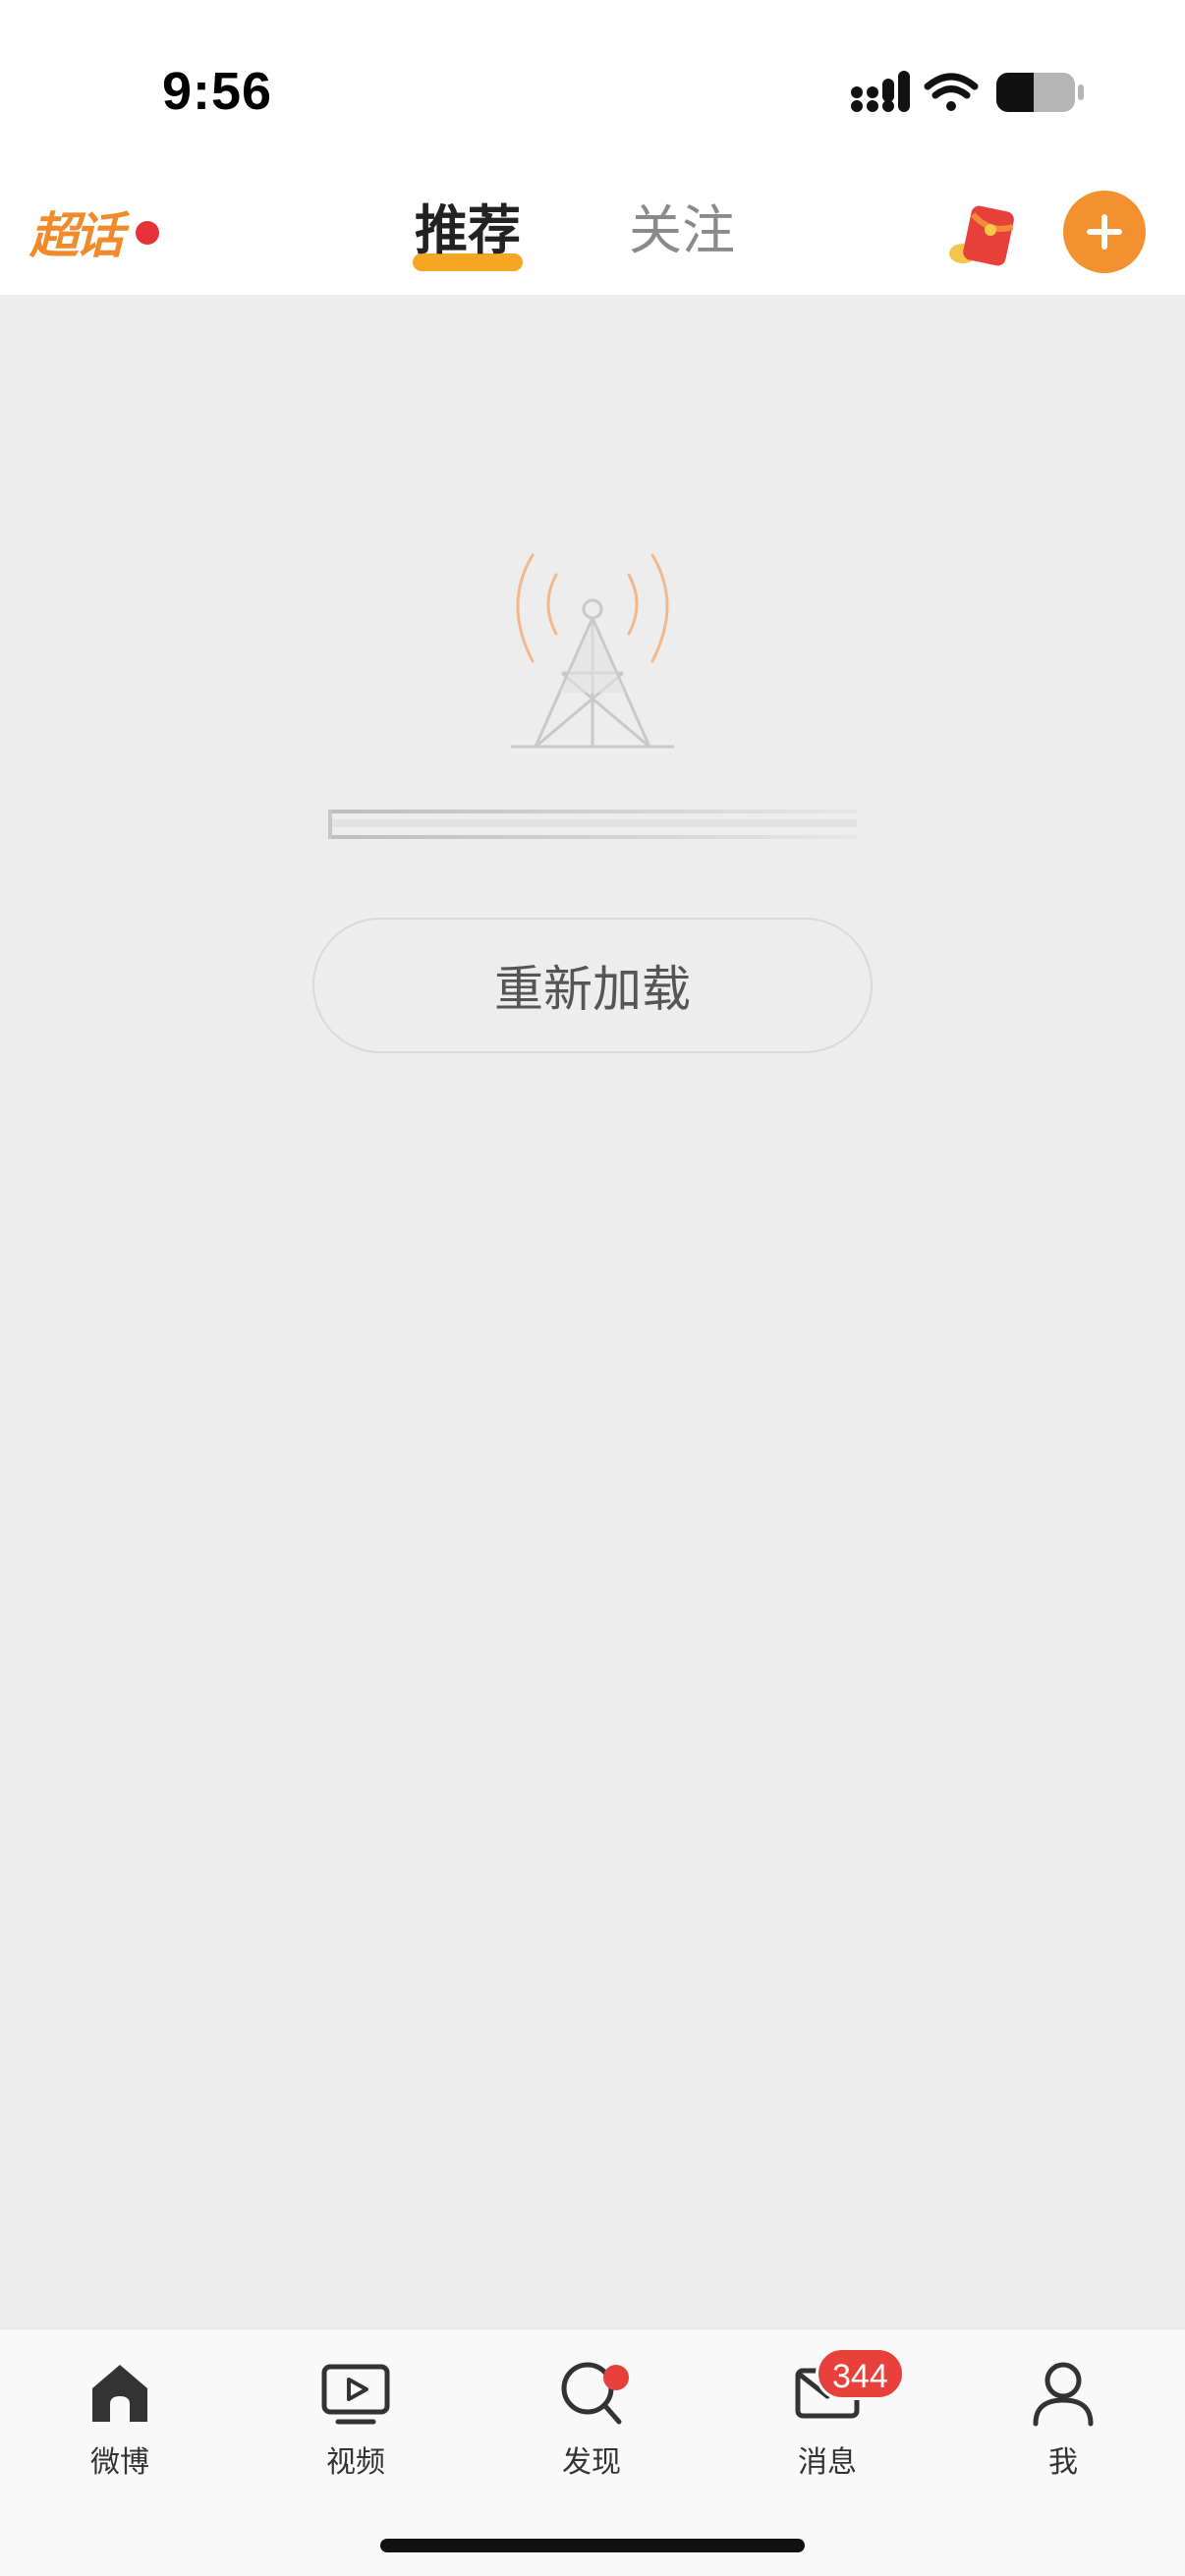 The height and width of the screenshot is (2576, 1185). I want to click on wifi-icon, so click(952, 92).